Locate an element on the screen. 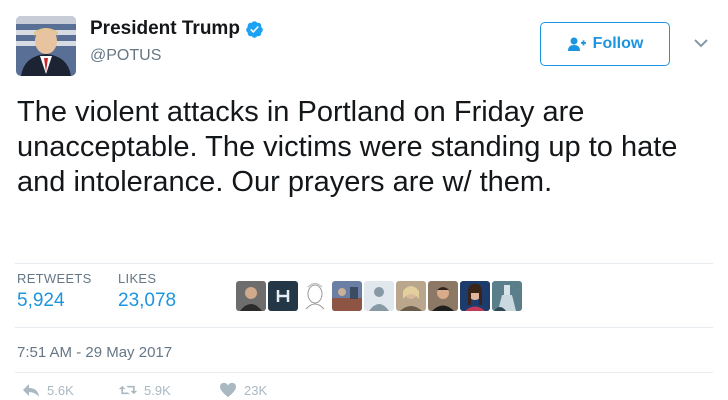  retweets-value: 5,924 is located at coordinates (54, 301).